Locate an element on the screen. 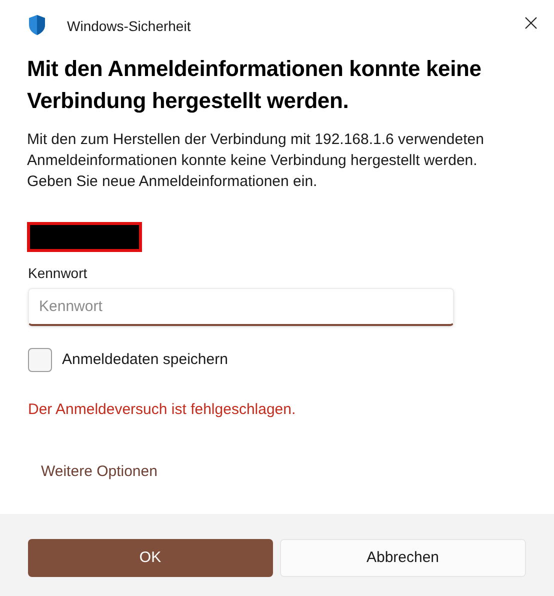 This screenshot has width=554, height=596. cancel-button: Abbrechen is located at coordinates (403, 558).